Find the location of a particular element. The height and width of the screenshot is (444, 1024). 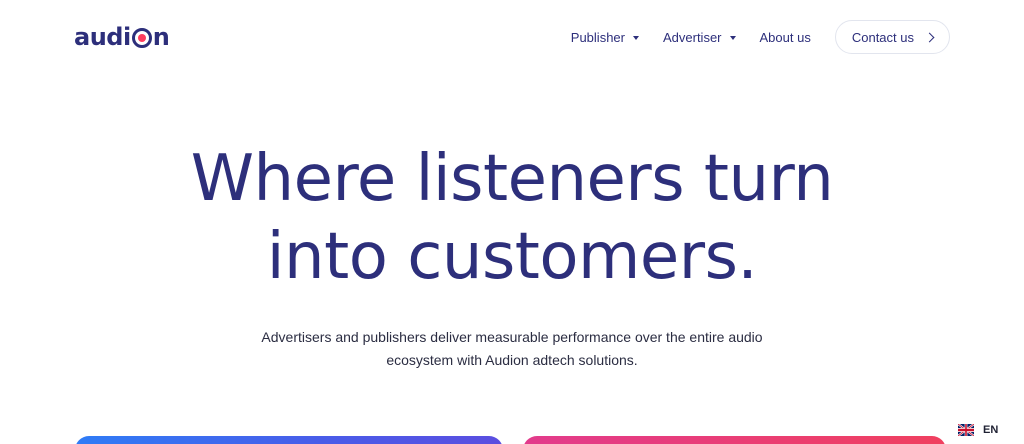

main-nav: Publisher Advertiser About us Contact us is located at coordinates (760, 37).